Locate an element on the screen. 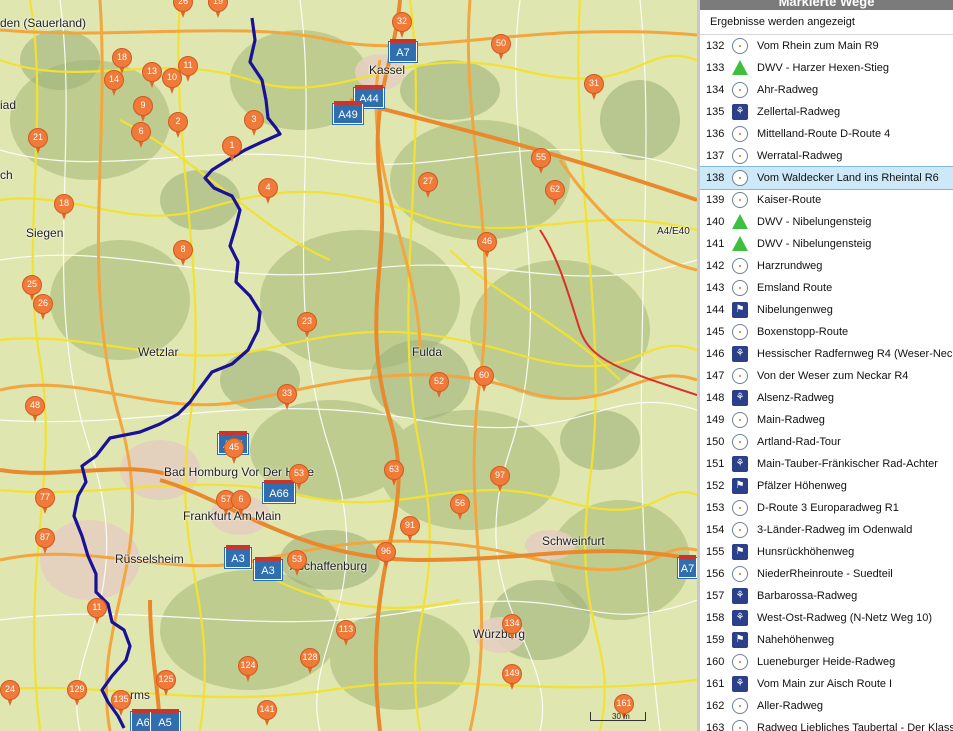  poi-marker-icon: 19 is located at coordinates (218, 10).